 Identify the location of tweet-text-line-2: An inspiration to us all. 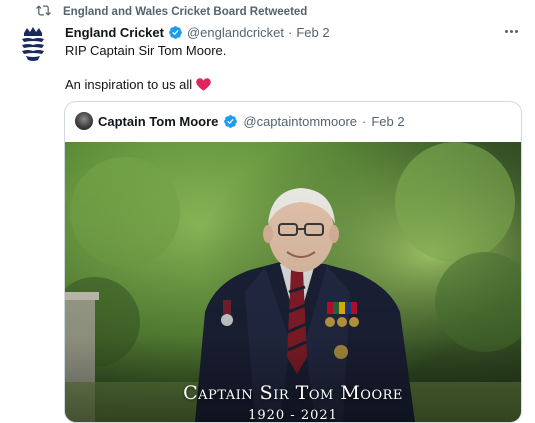
(290, 85).